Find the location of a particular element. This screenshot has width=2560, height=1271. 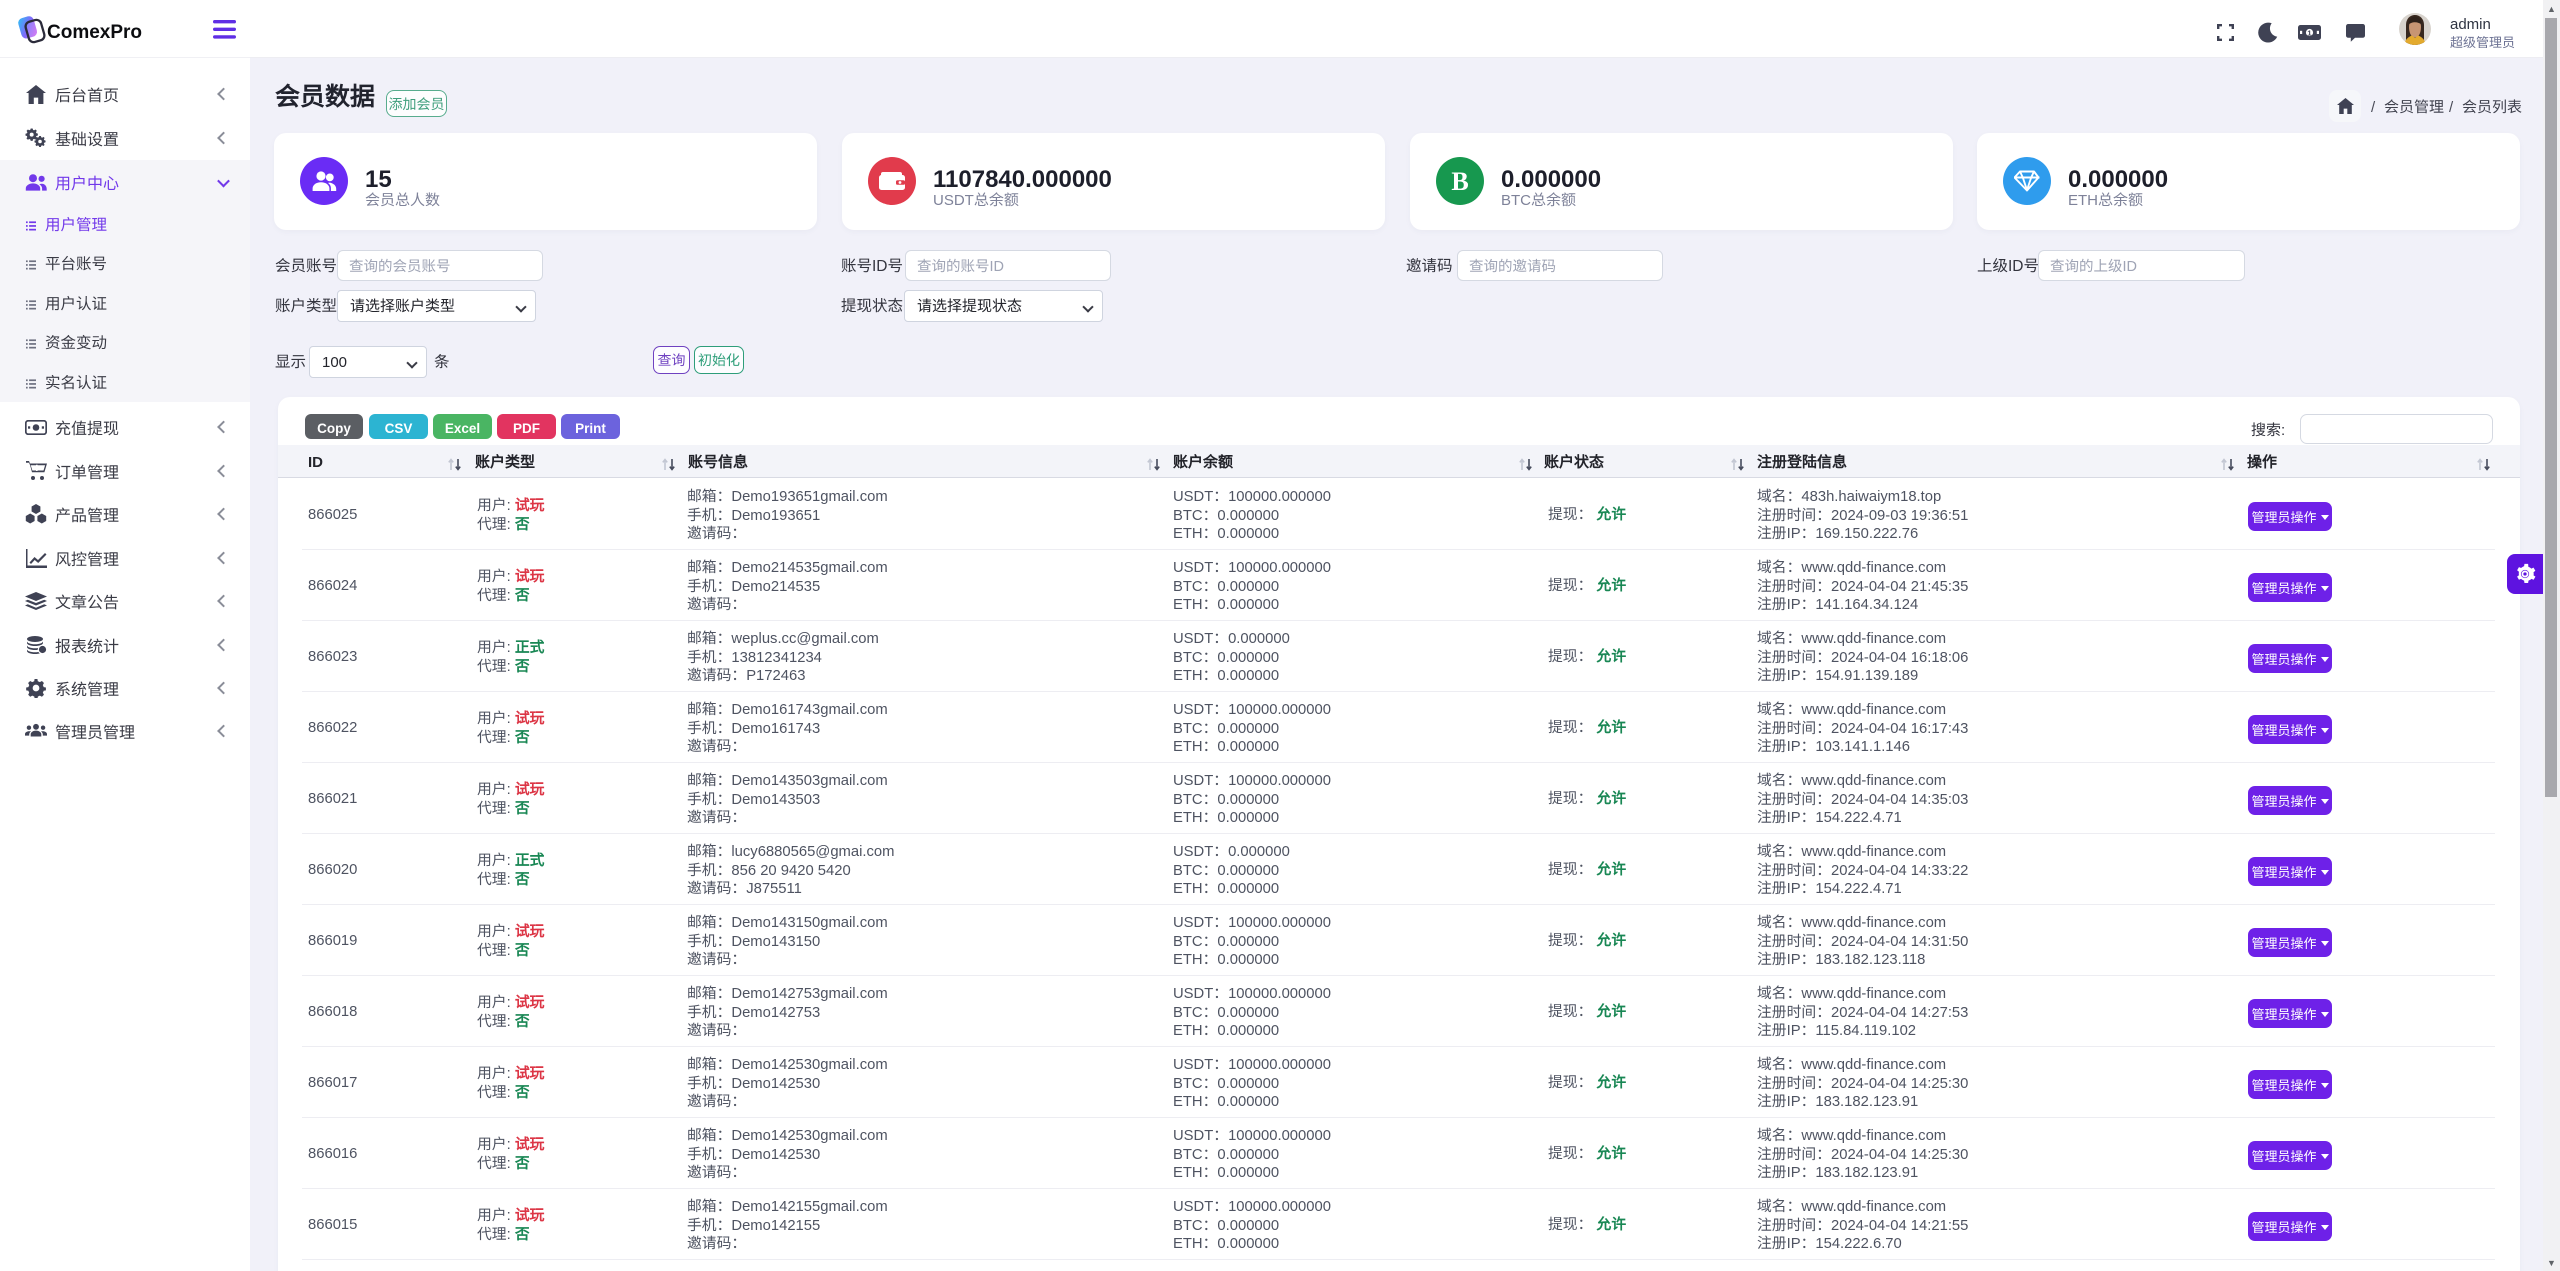

svg-text: B is located at coordinates (1459, 181).